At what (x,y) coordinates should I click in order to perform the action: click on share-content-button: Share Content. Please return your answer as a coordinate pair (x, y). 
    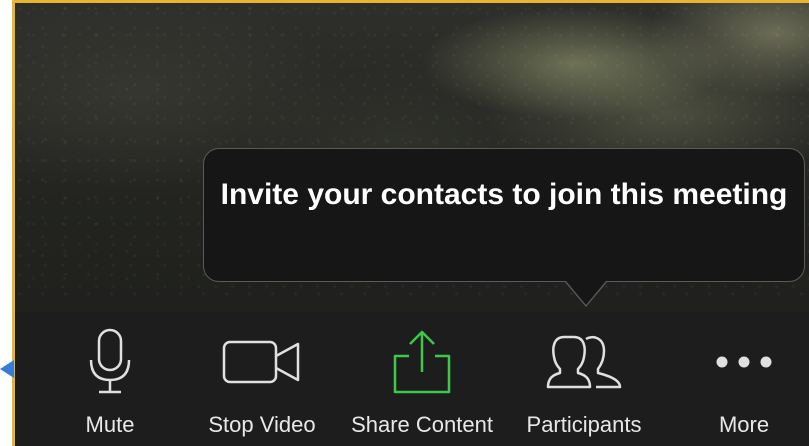
    Looking at the image, I should click on (422, 379).